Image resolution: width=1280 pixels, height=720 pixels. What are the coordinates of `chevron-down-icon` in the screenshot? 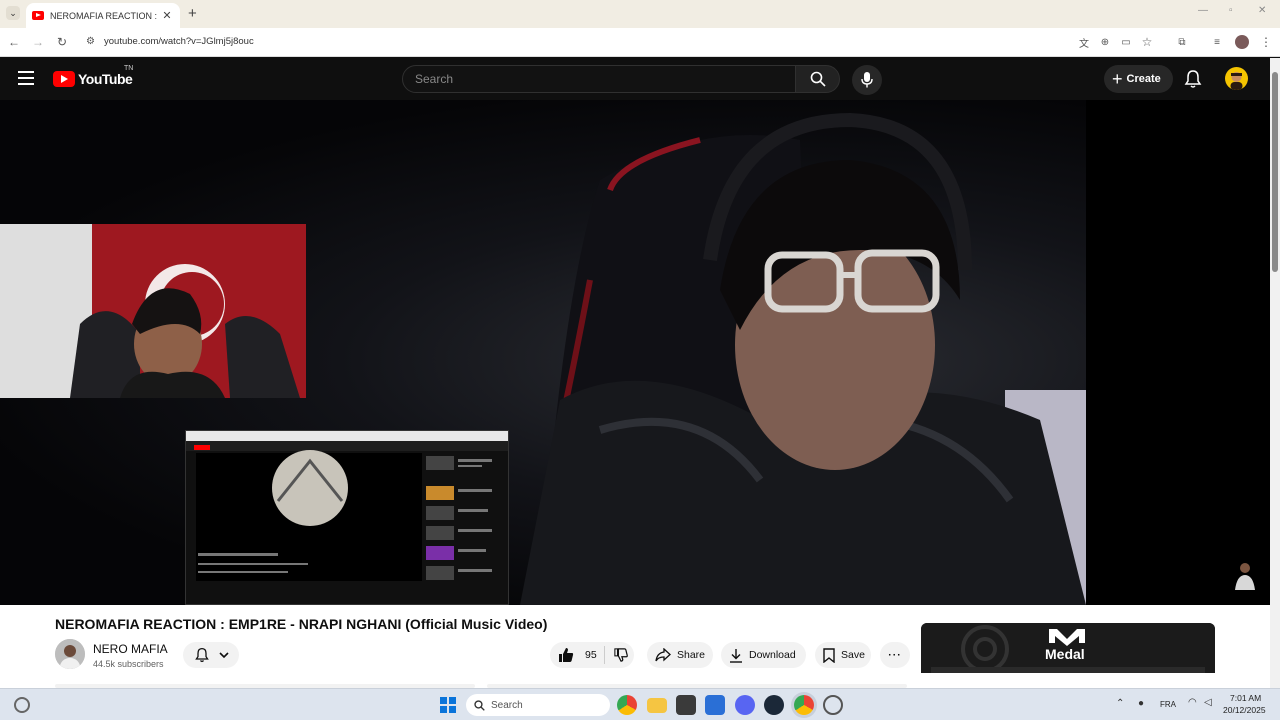 It's located at (223, 655).